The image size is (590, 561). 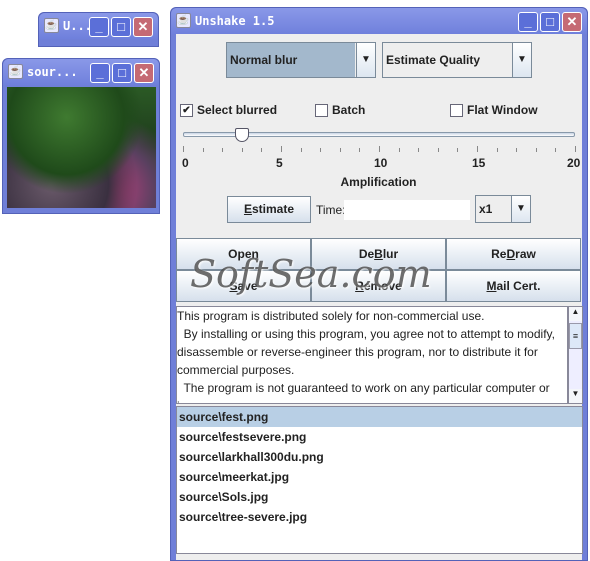 What do you see at coordinates (81, 72) in the screenshot?
I see `title-bar: ☕ sour... _ □ ✕` at bounding box center [81, 72].